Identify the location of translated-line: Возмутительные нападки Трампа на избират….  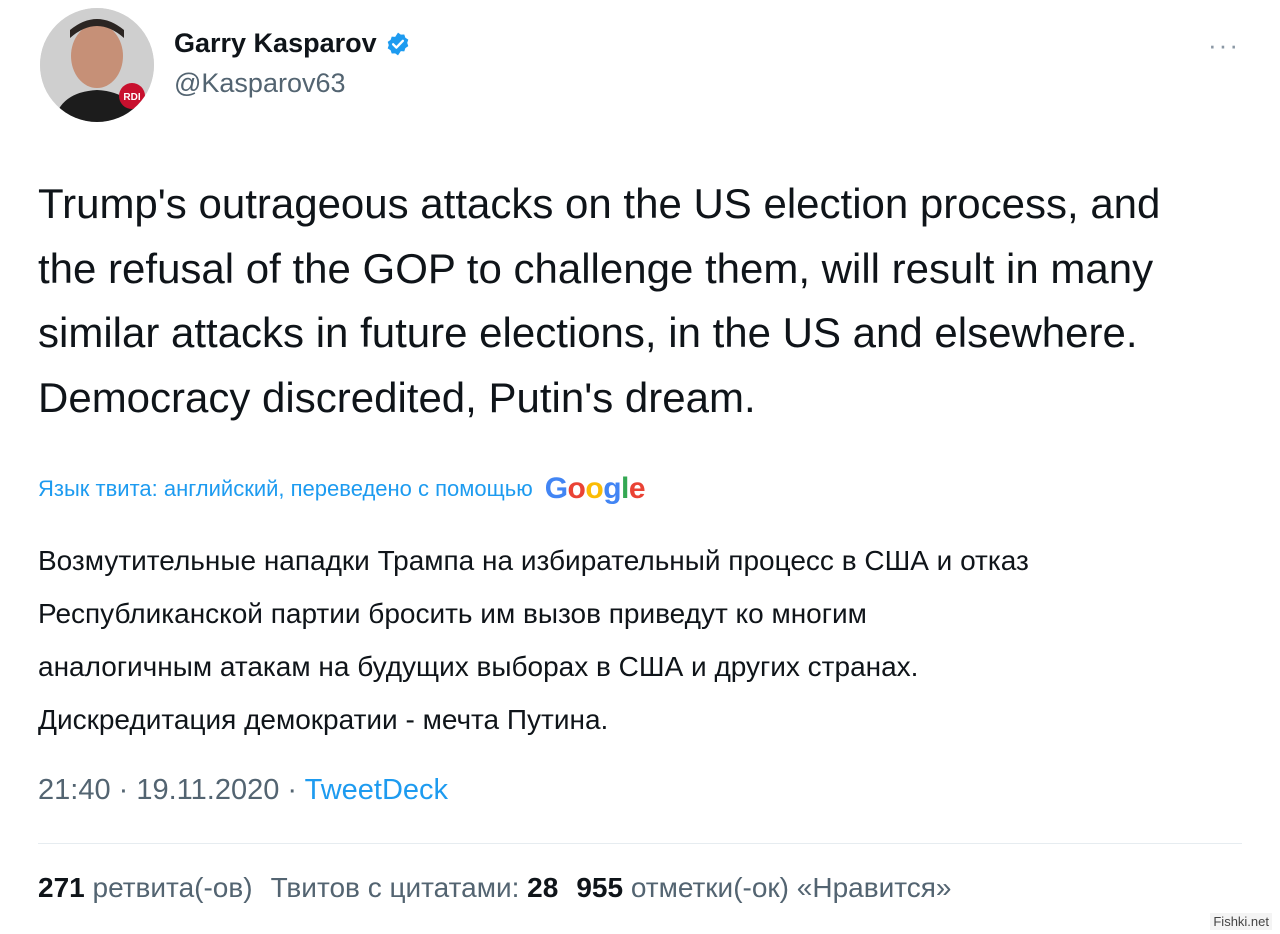
(533, 560).